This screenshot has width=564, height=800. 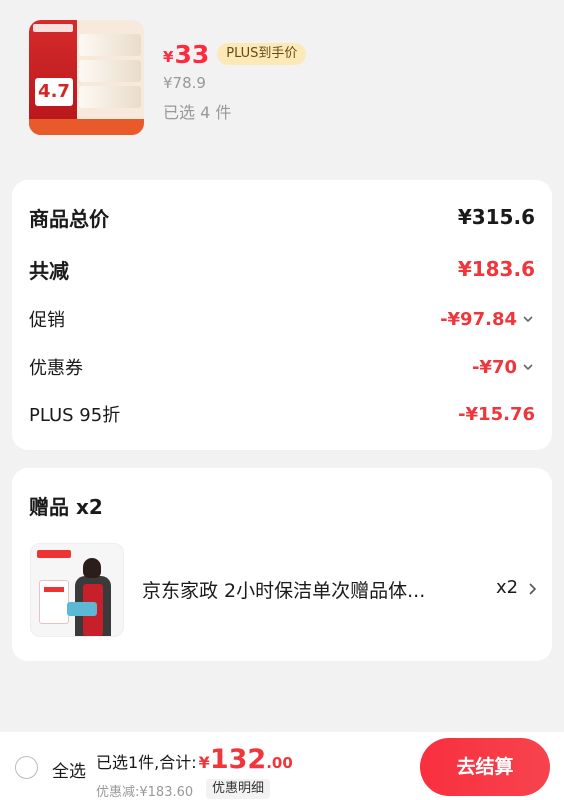 What do you see at coordinates (496, 217) in the screenshot?
I see `summary-value: ¥315.6` at bounding box center [496, 217].